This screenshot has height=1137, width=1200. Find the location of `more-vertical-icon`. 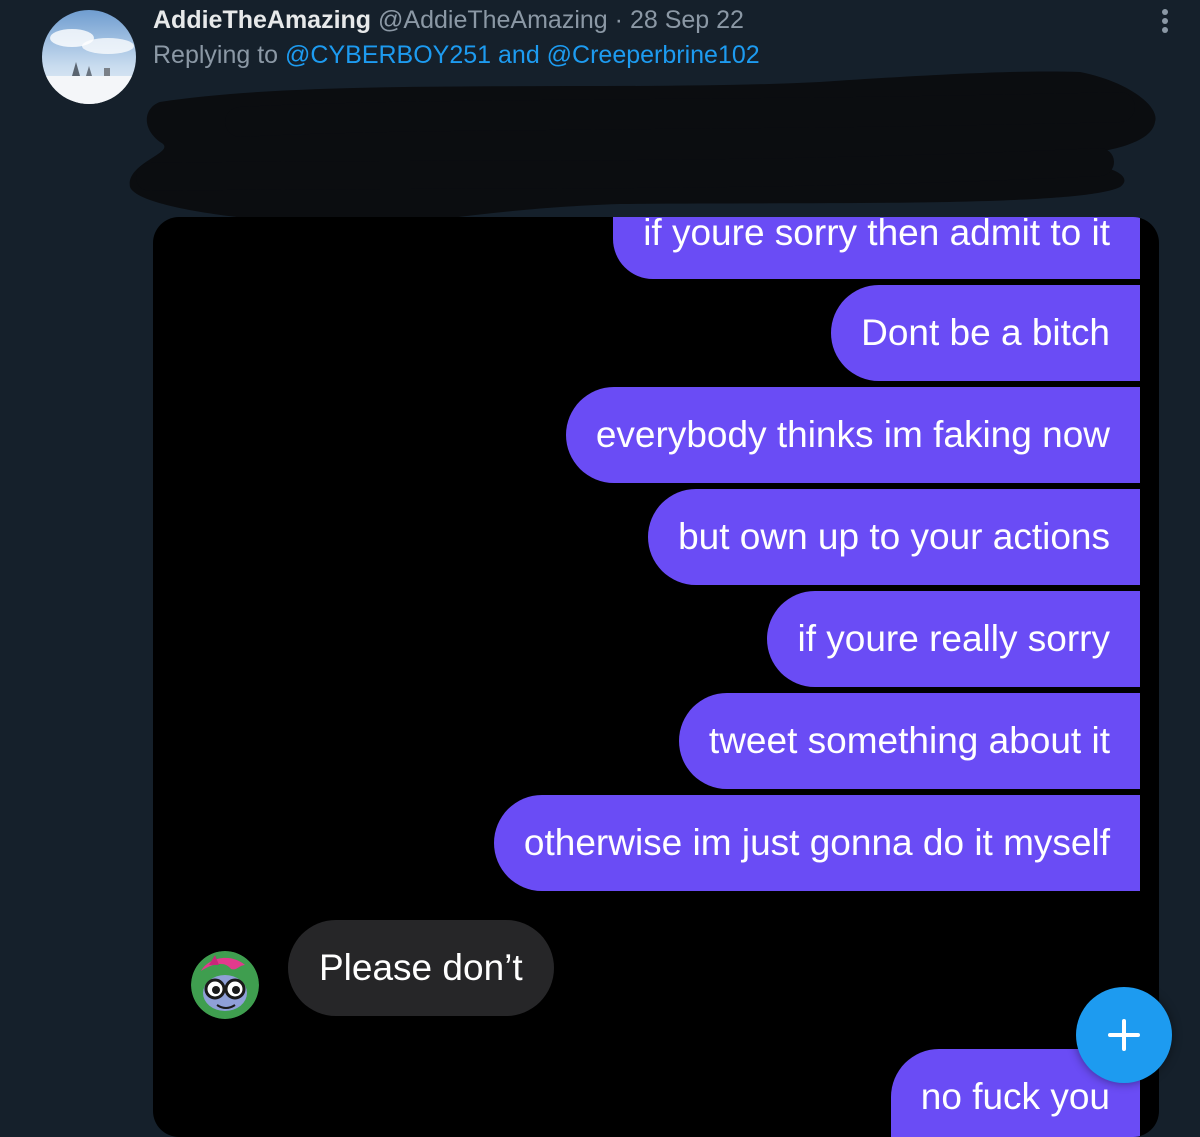

more-vertical-icon is located at coordinates (1165, 21).